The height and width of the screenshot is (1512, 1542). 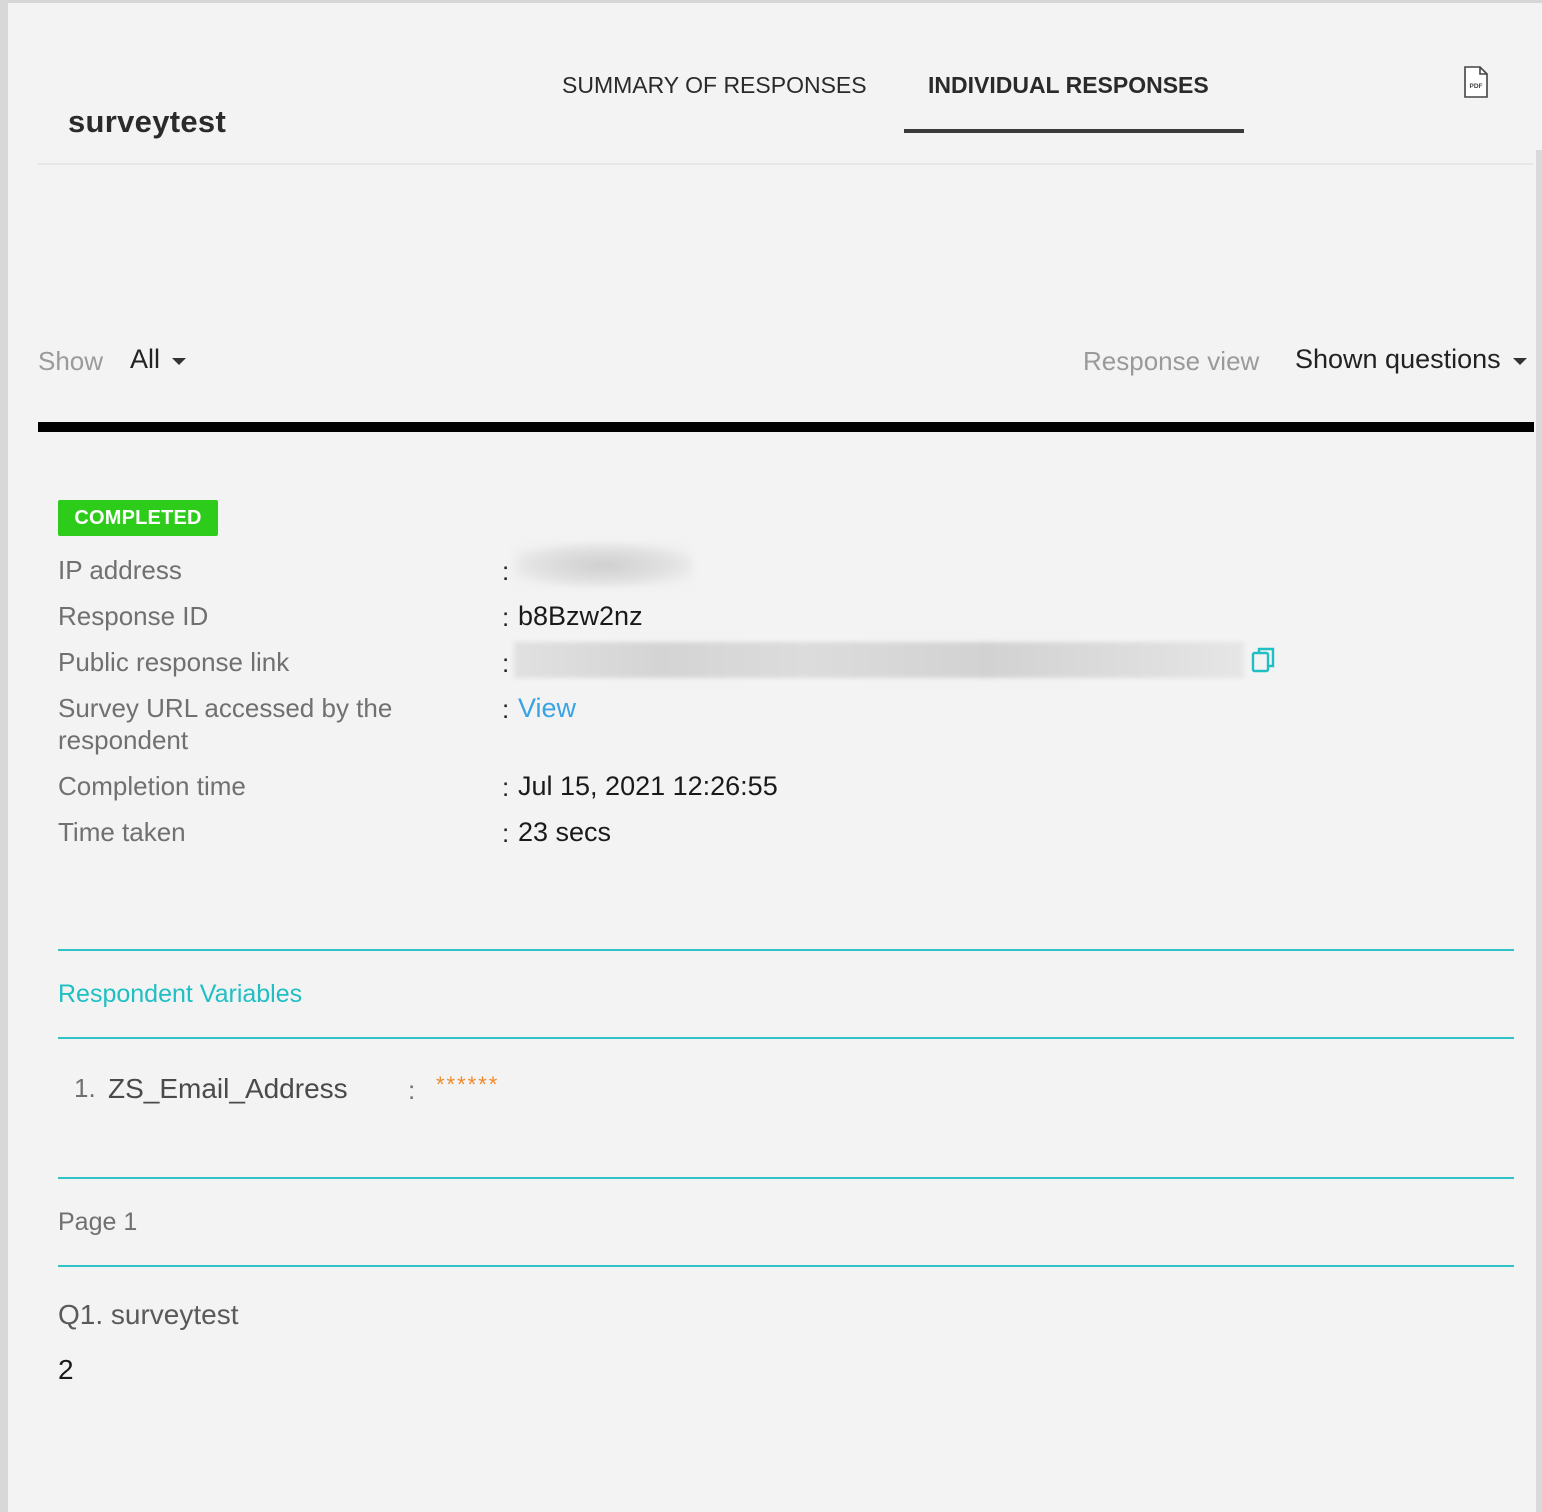 I want to click on copy-icon, so click(x=1264, y=660).